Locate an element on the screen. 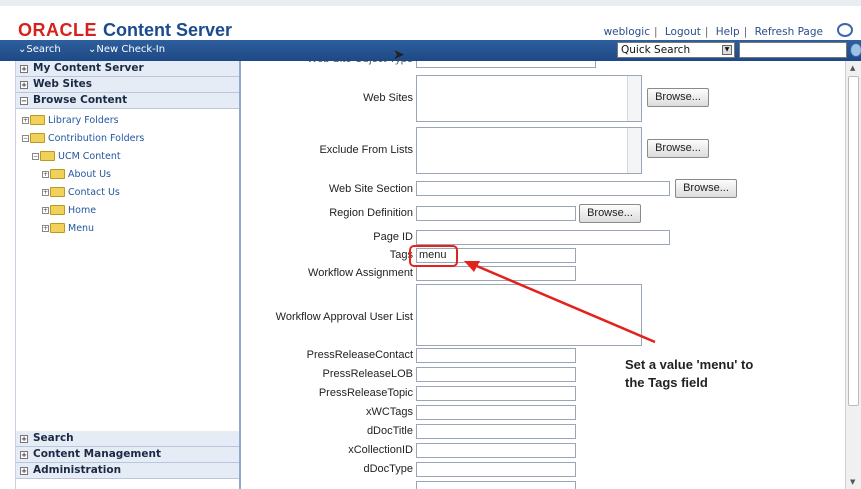 The height and width of the screenshot is (489, 861). search-go-icon is located at coordinates (855, 50).